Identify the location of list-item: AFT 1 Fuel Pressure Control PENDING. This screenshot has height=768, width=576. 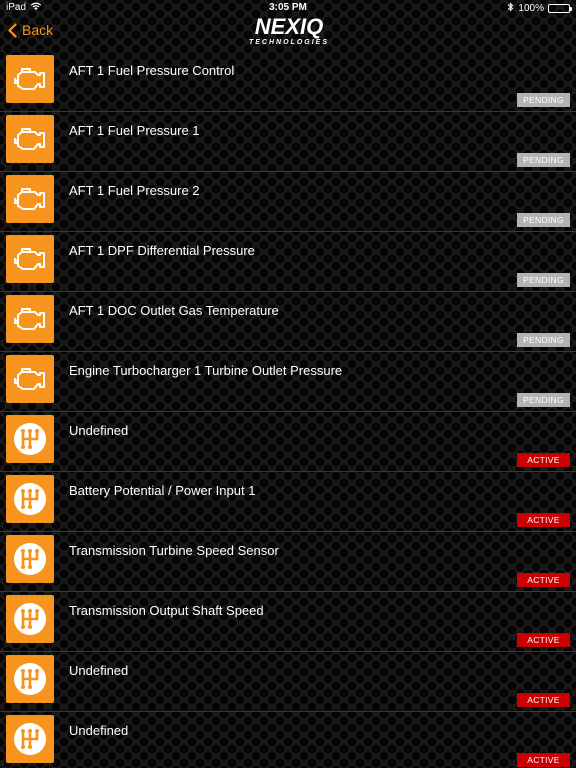
(288, 82).